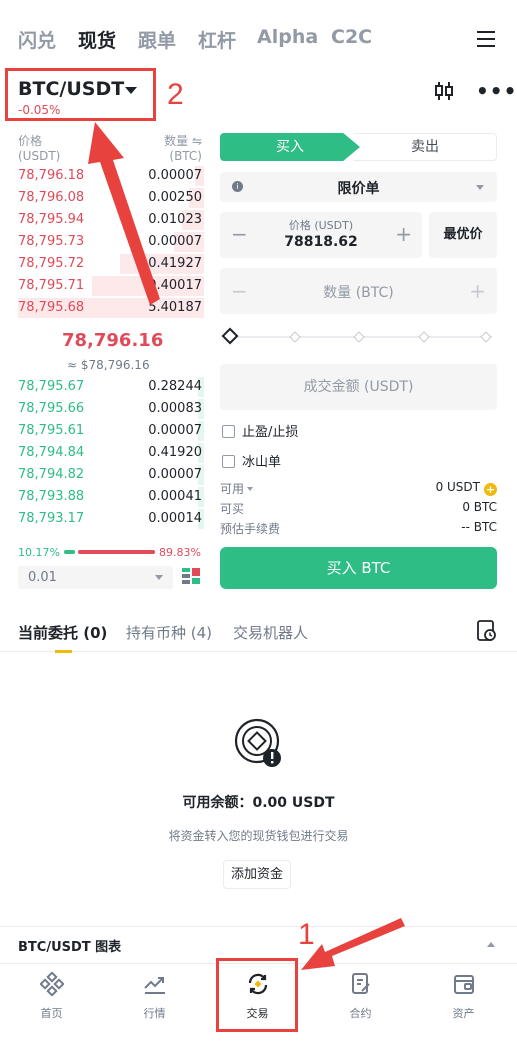 This screenshot has width=517, height=1043. I want to click on price-input-label: 价格 (USDT), so click(321, 225).